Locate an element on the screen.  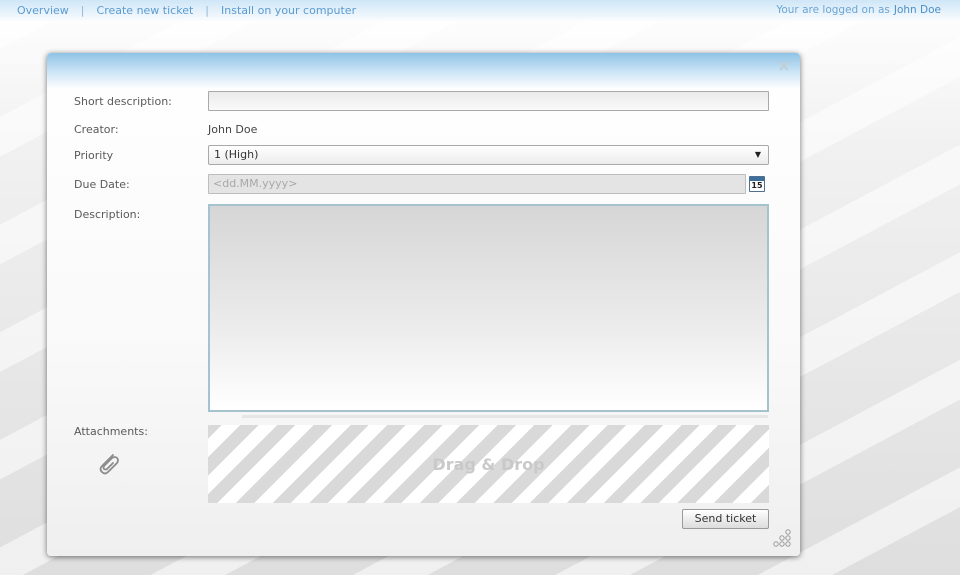
creator-label: Creator: is located at coordinates (96, 129).